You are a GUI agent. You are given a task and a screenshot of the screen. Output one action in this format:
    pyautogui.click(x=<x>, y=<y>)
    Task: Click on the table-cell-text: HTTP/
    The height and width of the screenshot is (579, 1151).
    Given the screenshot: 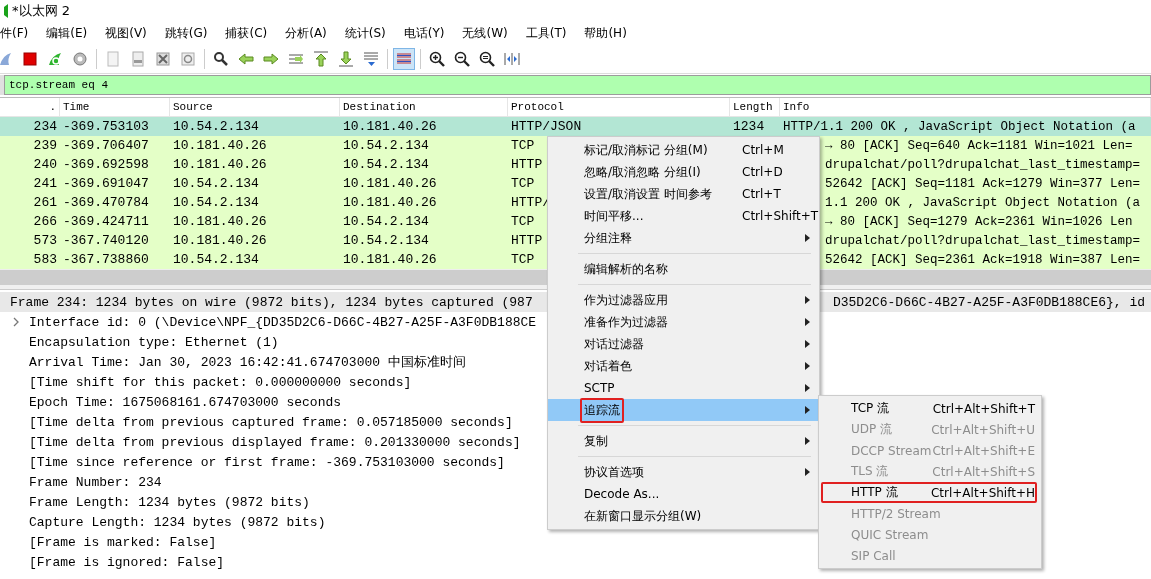 What is the action you would take?
    pyautogui.click(x=530, y=202)
    